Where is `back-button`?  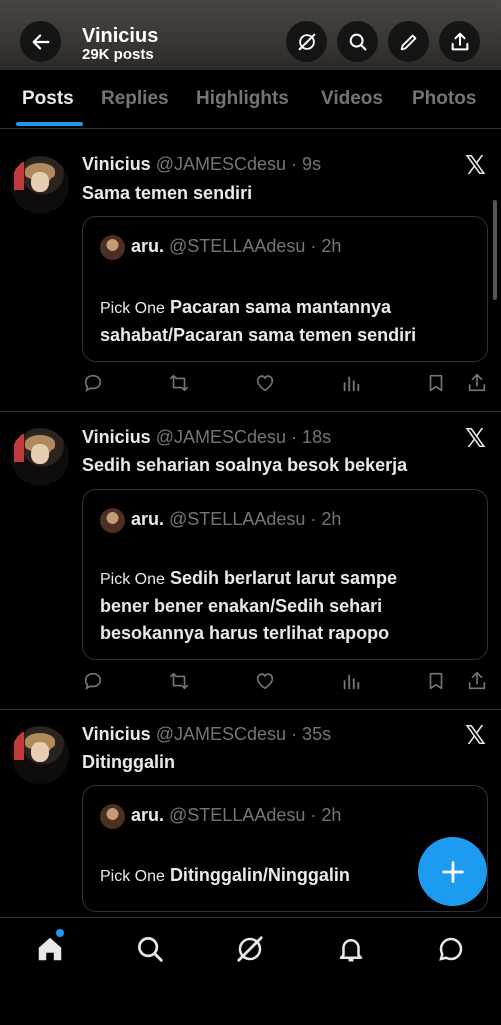 back-button is located at coordinates (40, 41).